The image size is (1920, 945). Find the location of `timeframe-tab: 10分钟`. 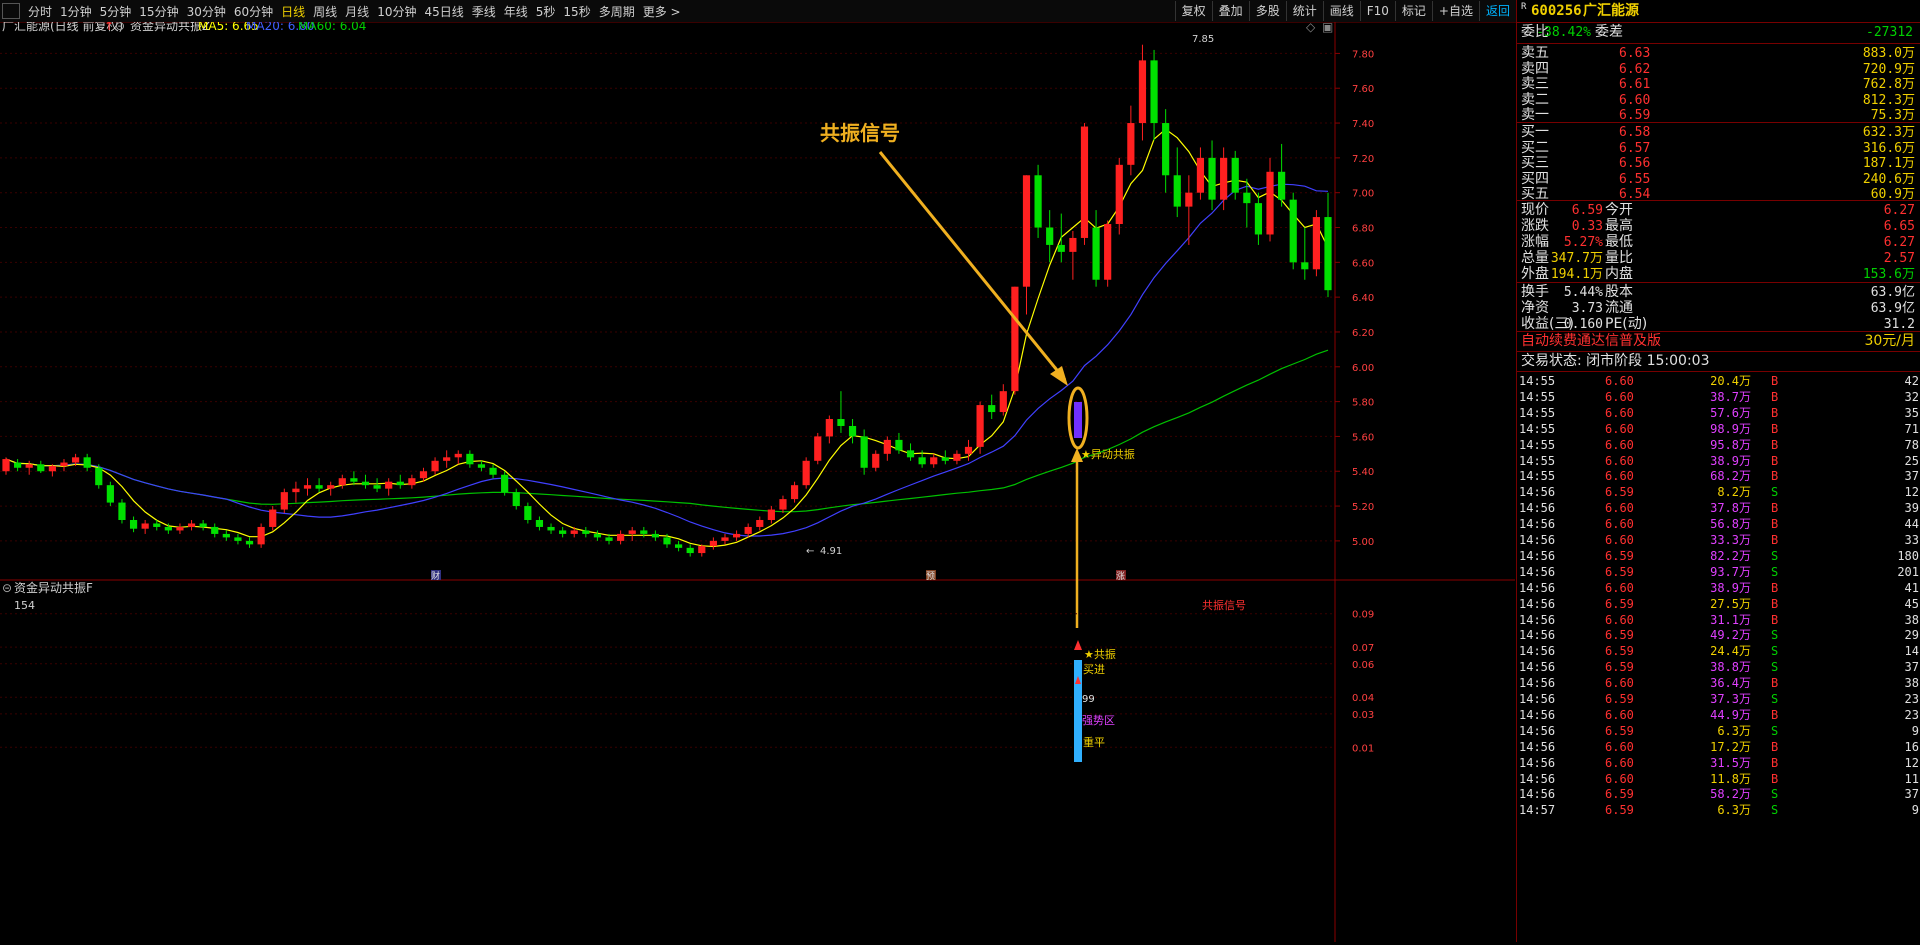

timeframe-tab: 10分钟 is located at coordinates (396, 11).